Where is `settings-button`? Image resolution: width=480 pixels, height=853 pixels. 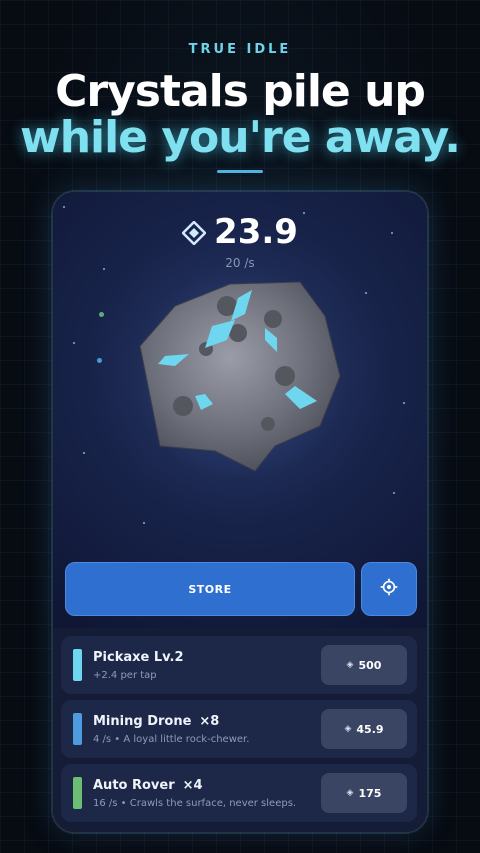 settings-button is located at coordinates (389, 589).